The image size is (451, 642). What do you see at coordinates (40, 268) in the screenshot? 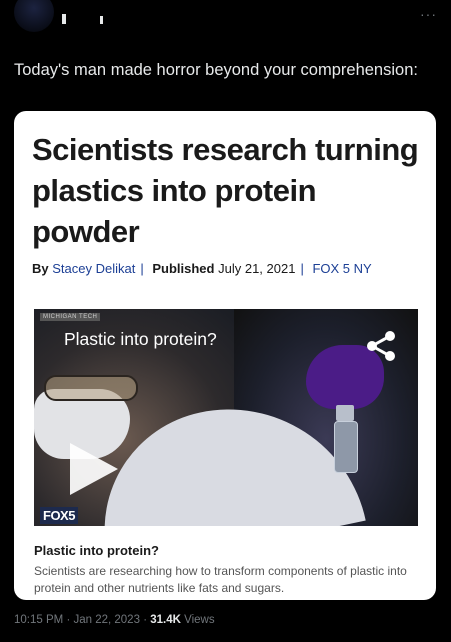
I see `byline-by-label: By` at bounding box center [40, 268].